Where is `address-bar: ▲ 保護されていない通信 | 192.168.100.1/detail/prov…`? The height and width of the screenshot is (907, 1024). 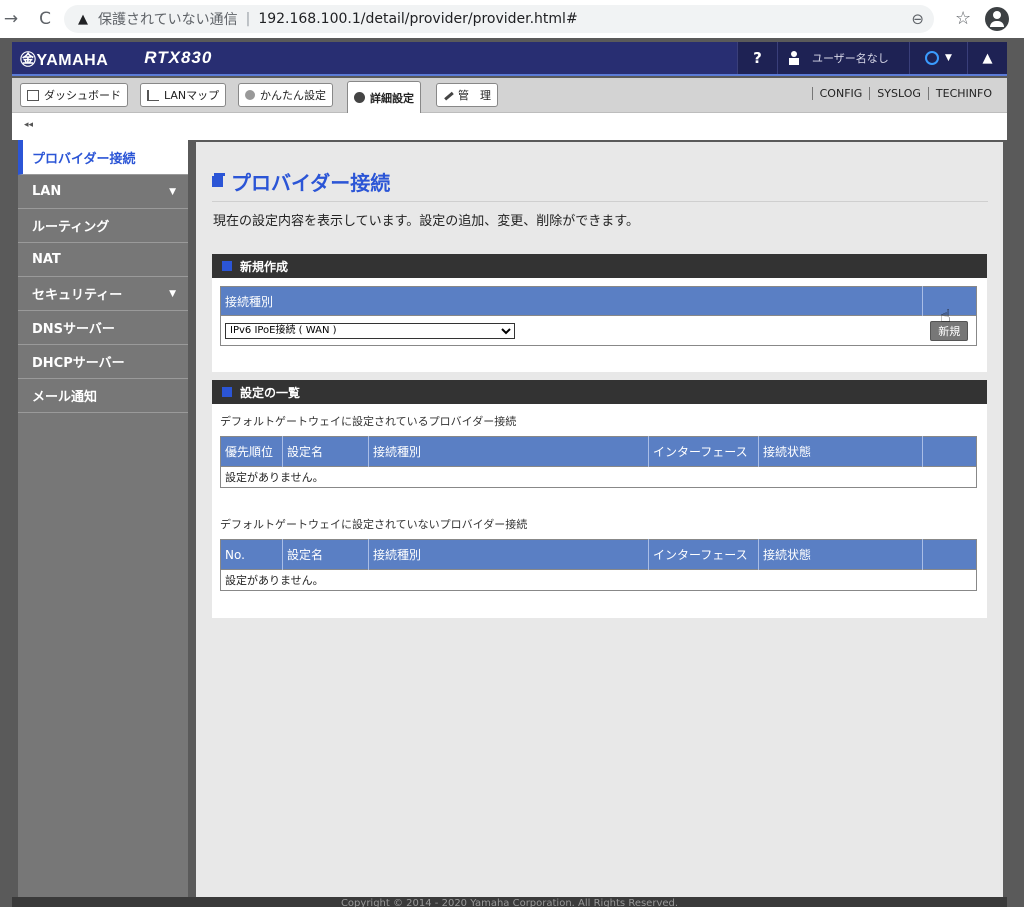 address-bar: ▲ 保護されていない通信 | 192.168.100.1/detail/prov… is located at coordinates (499, 19).